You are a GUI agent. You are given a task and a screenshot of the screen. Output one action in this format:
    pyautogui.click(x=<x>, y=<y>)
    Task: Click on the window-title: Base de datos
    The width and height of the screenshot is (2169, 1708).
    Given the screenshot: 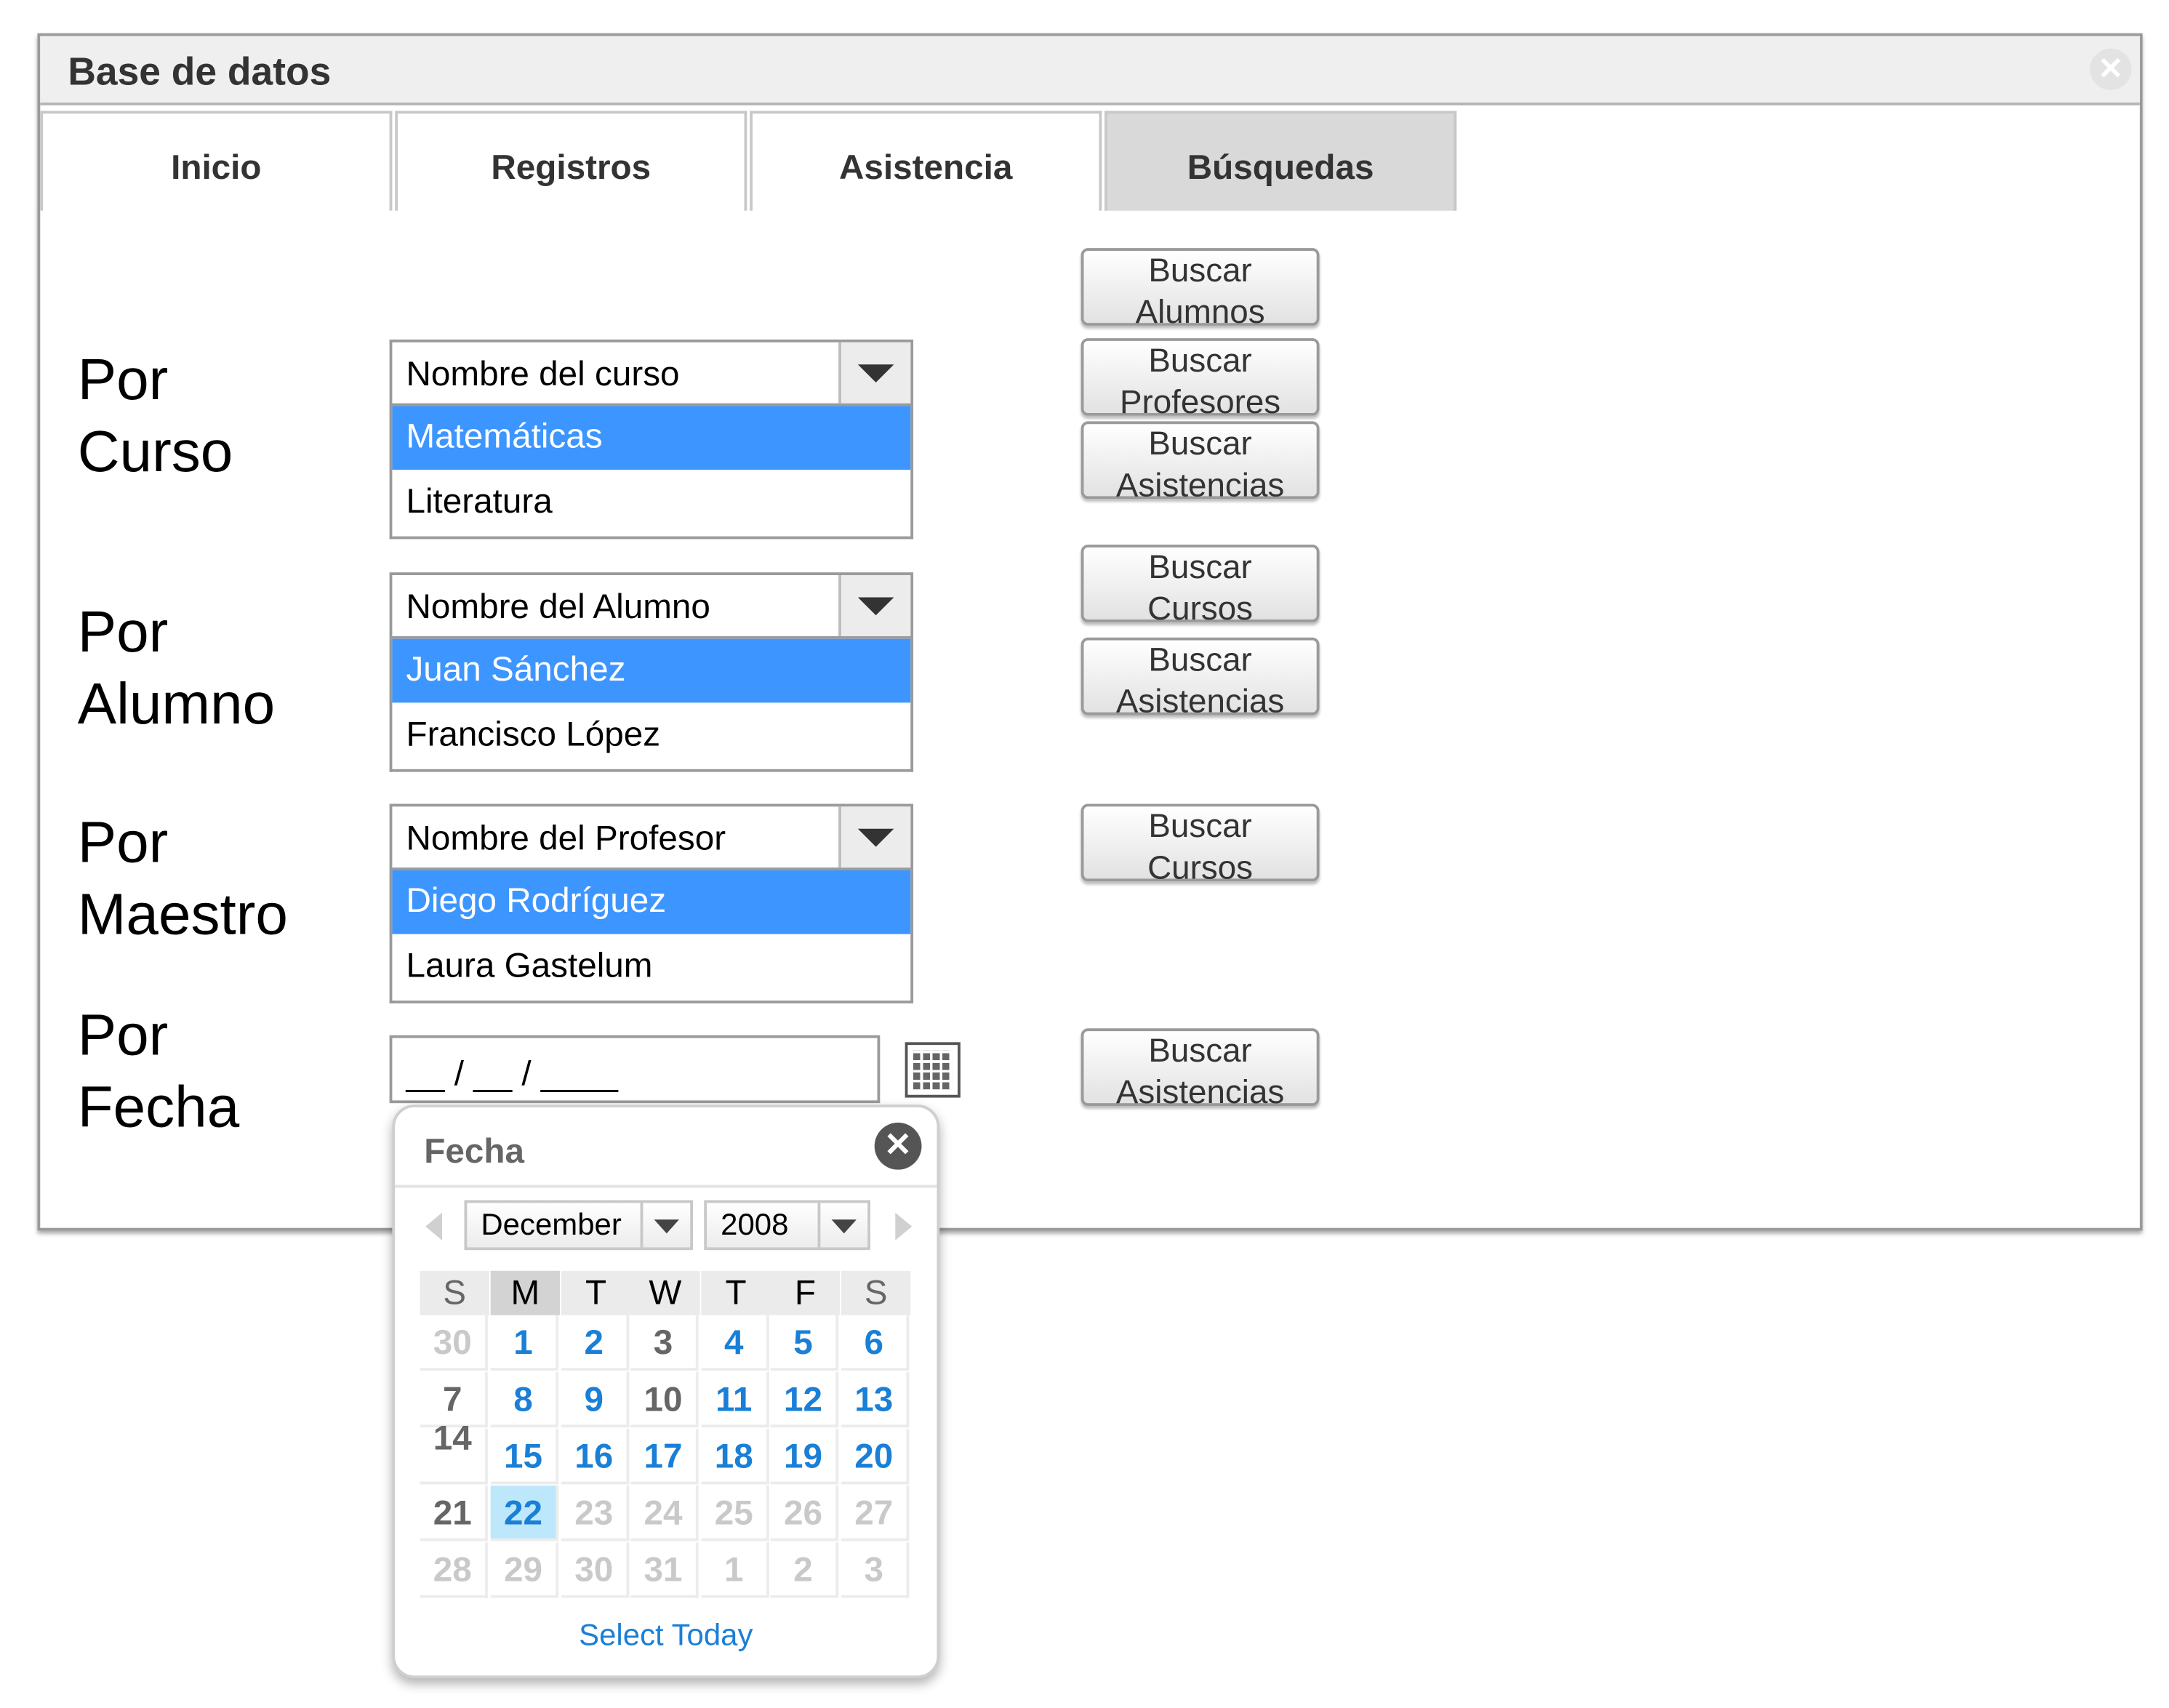 What is the action you would take?
    pyautogui.click(x=200, y=71)
    